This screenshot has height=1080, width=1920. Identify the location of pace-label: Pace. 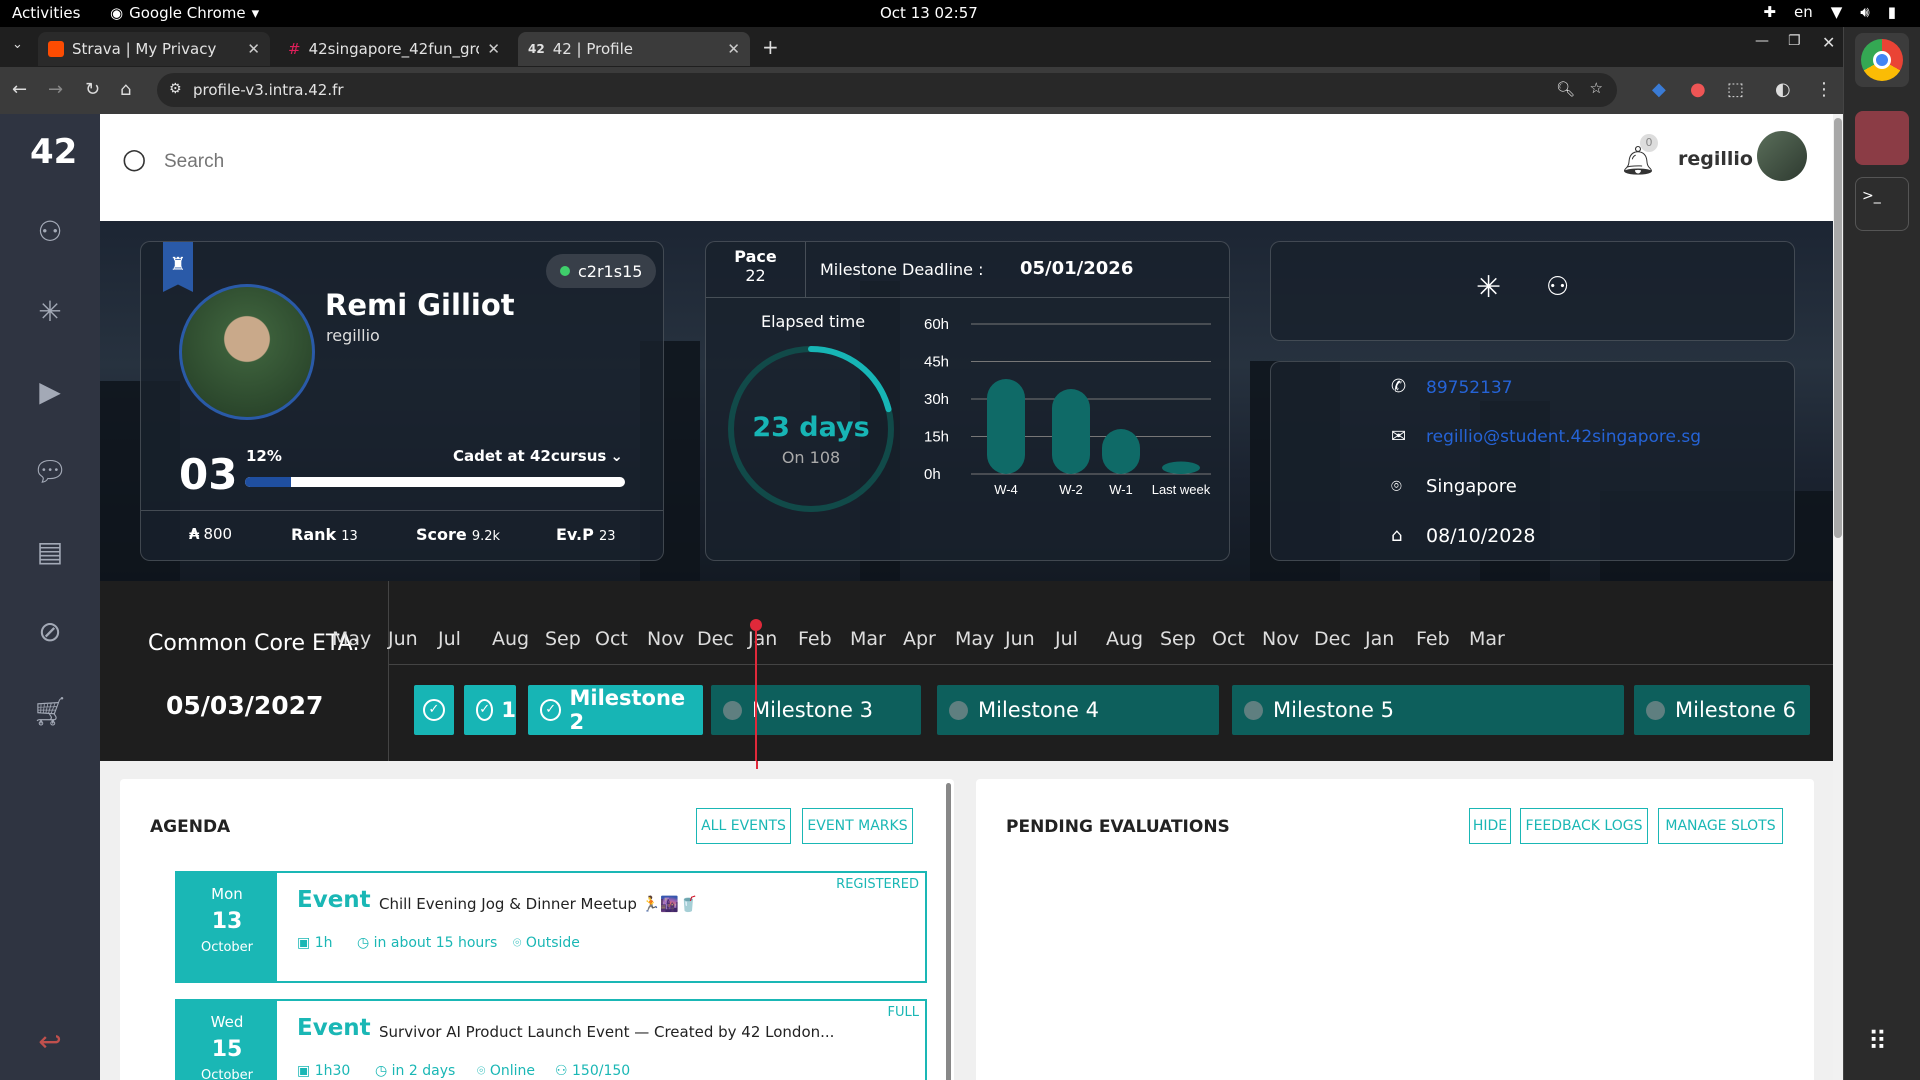
(755, 256).